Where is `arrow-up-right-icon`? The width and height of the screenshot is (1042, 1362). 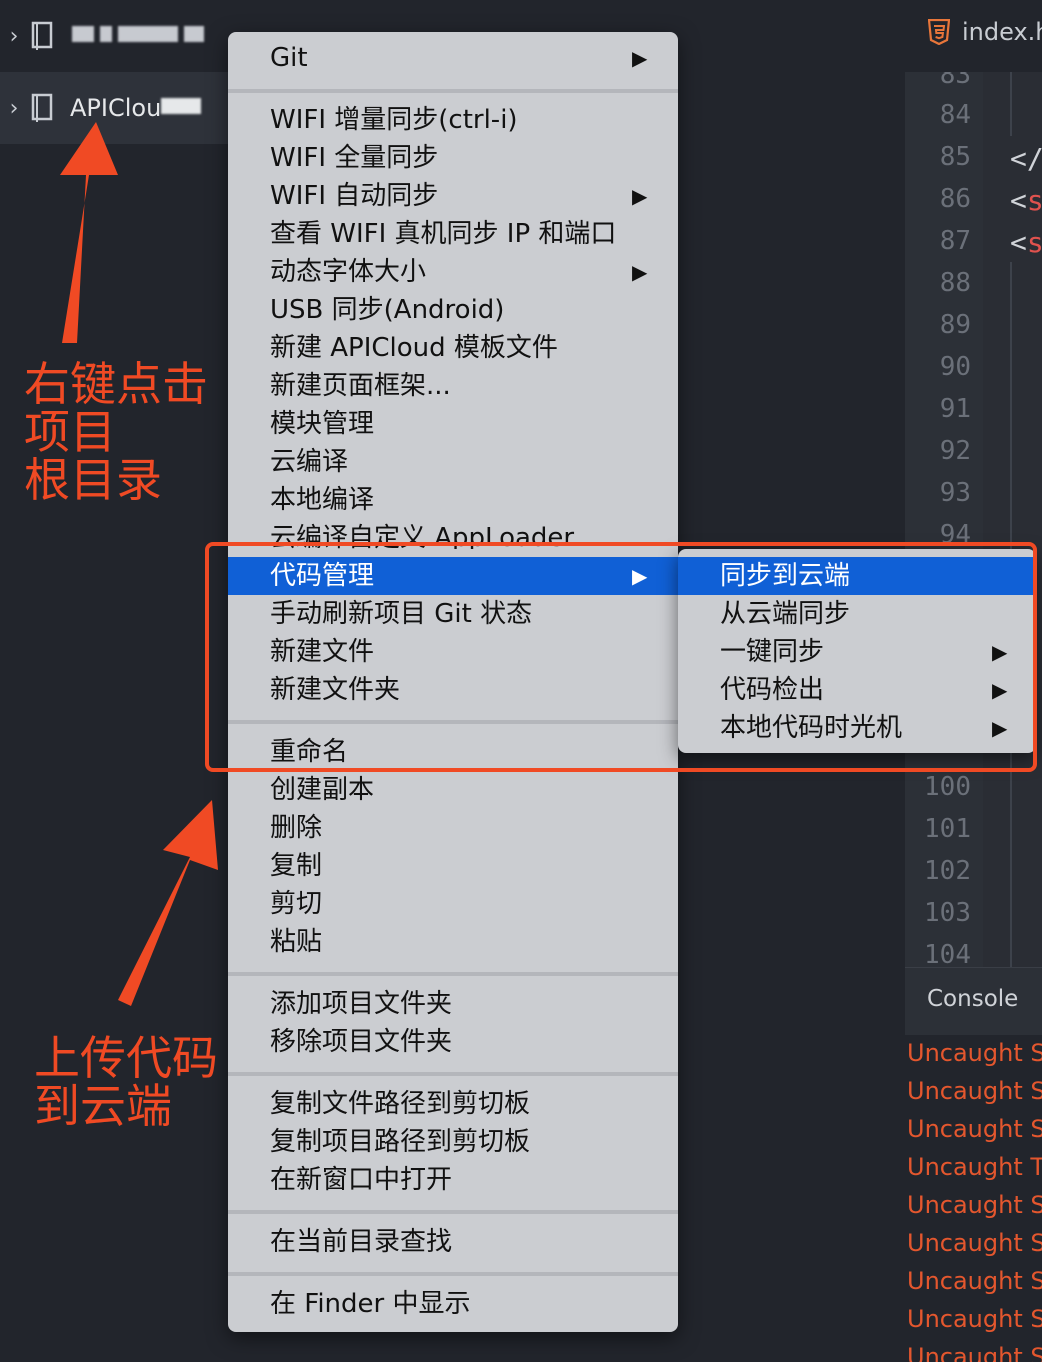
arrow-up-right-icon is located at coordinates (168, 903).